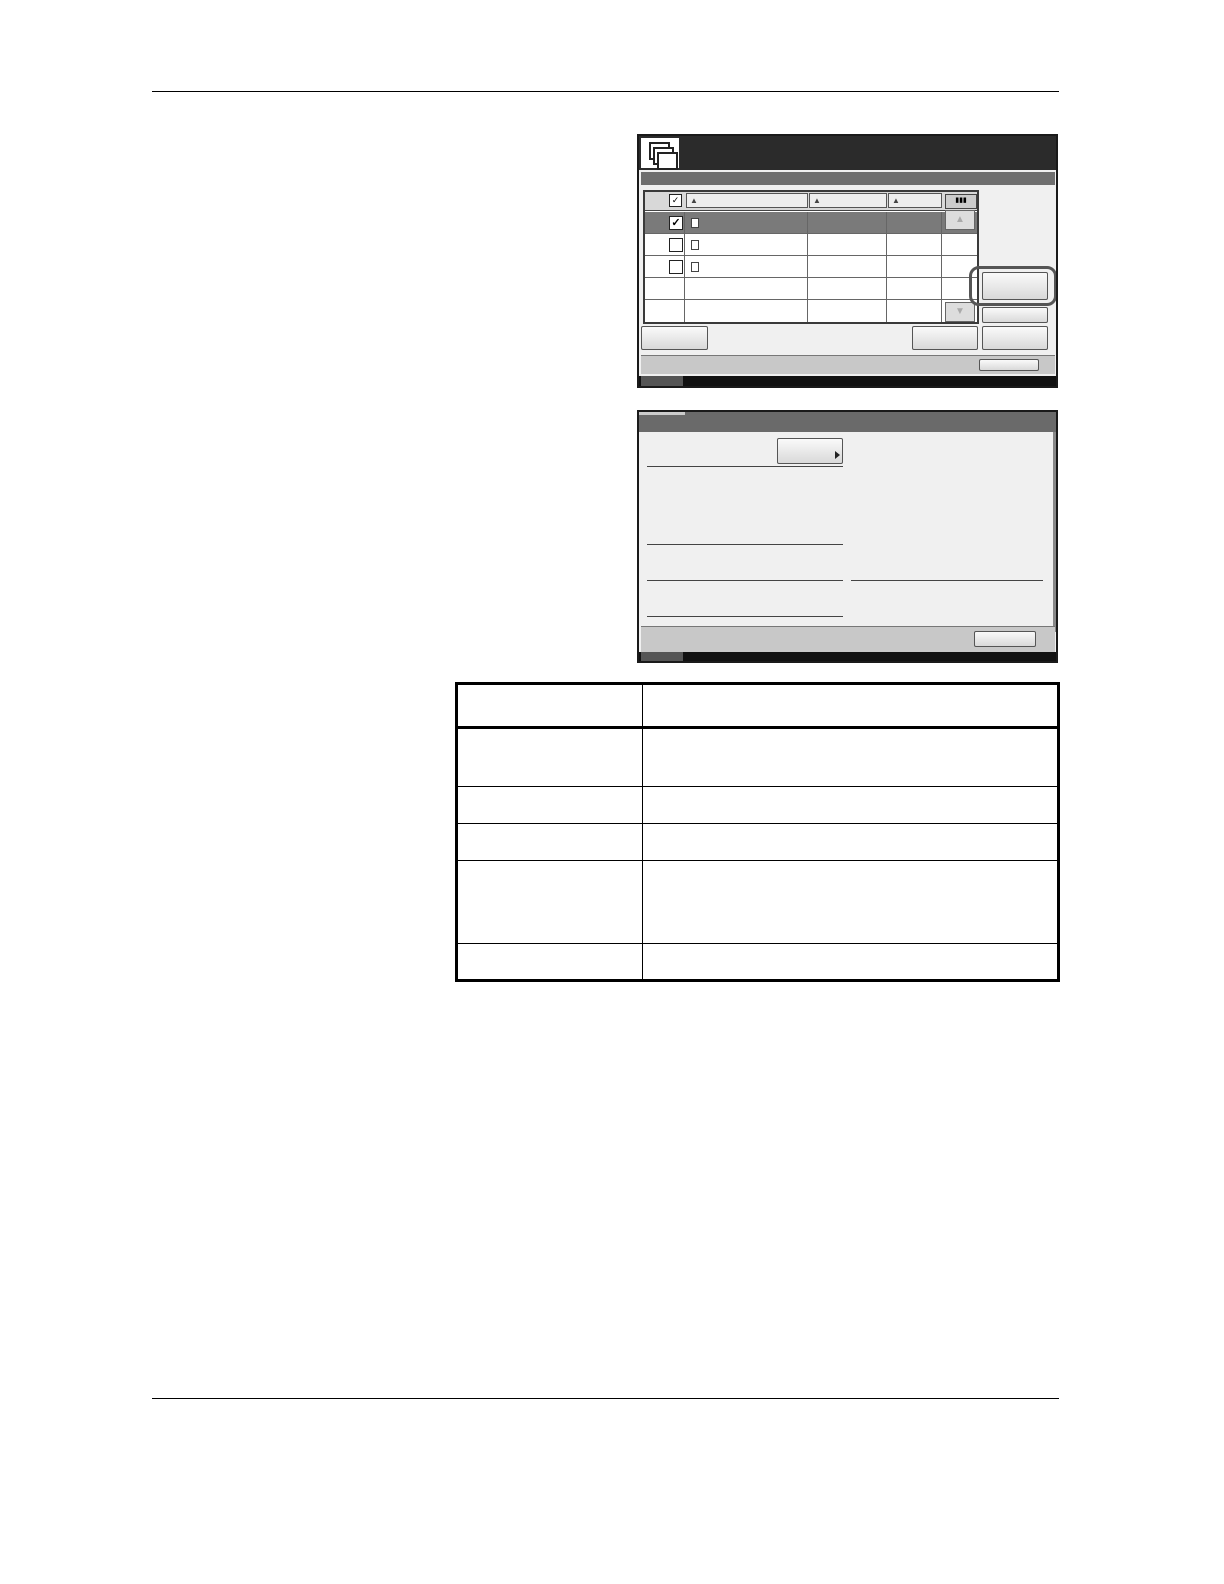  I want to click on row-checkbox: ✓, so click(676, 223).